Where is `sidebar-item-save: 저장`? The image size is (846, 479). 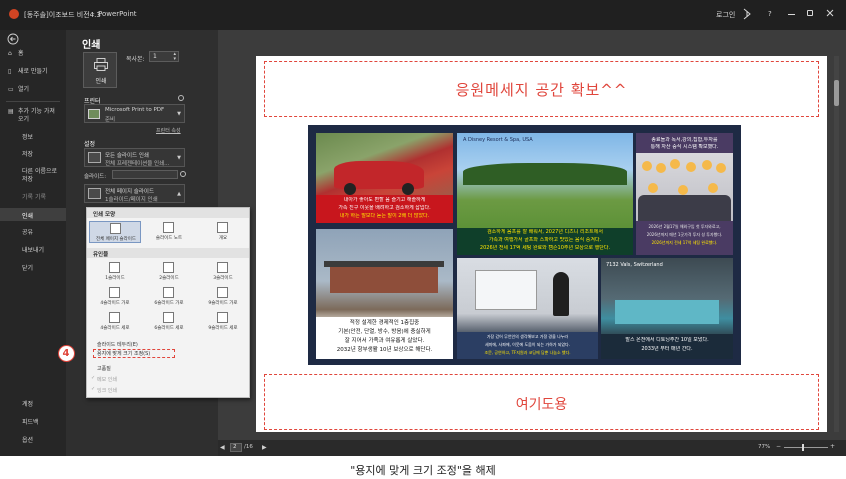
sidebar-item-save: 저장 is located at coordinates (27, 155).